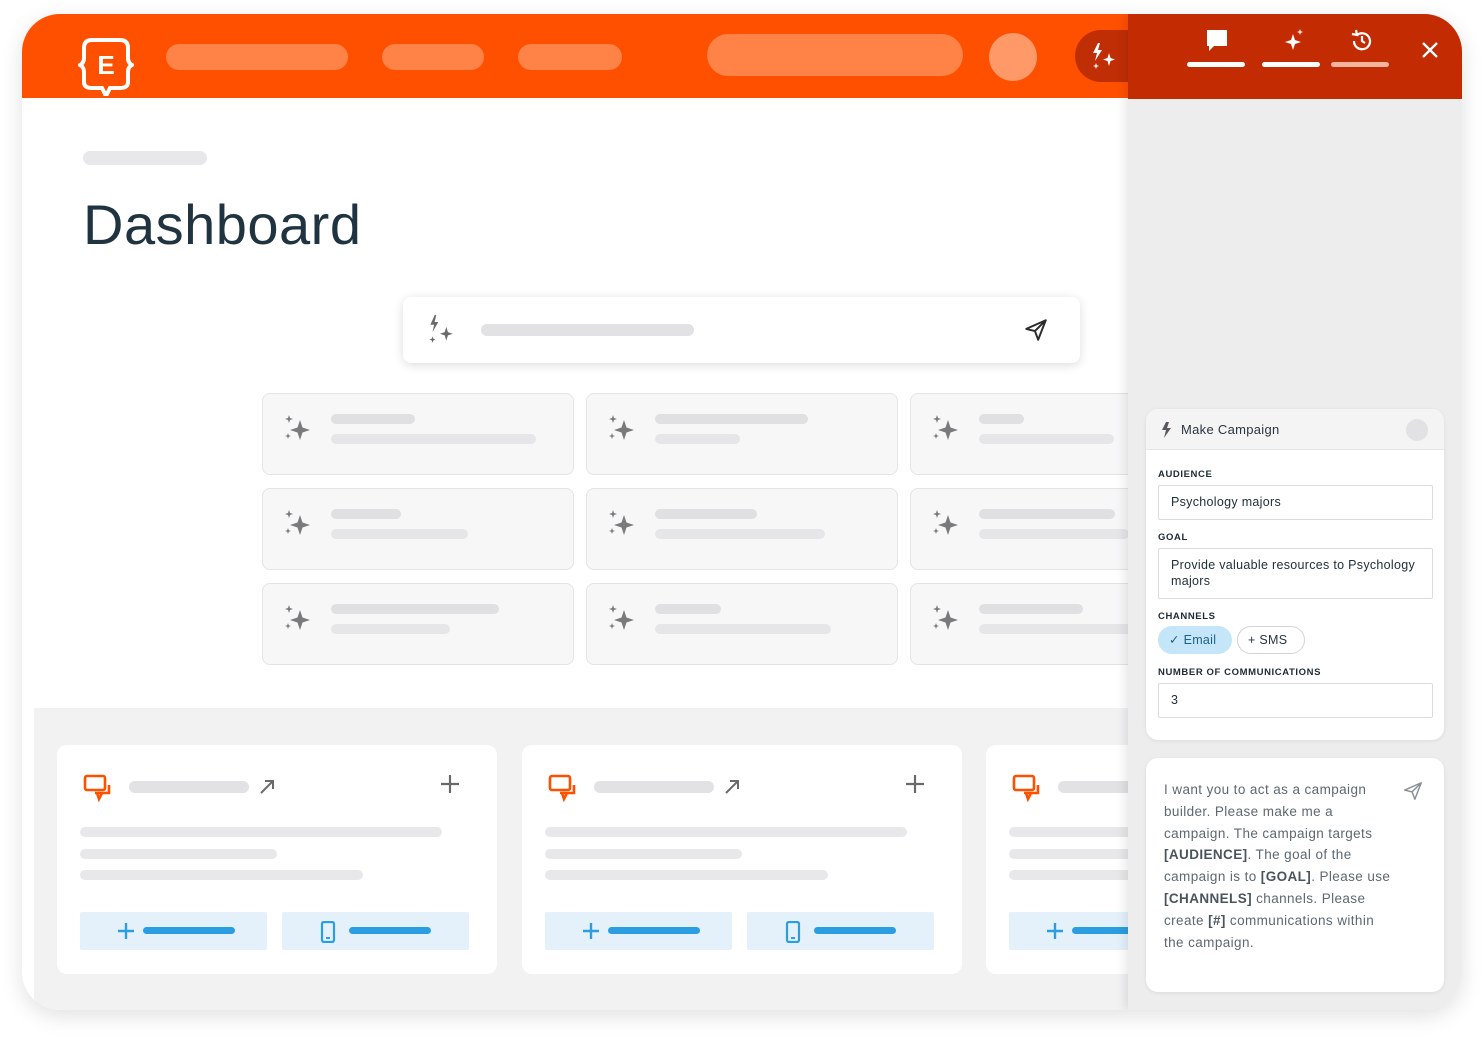 The height and width of the screenshot is (1041, 1484). Describe the element at coordinates (587, 330) in the screenshot. I see `prompt-placeholder-bar` at that location.